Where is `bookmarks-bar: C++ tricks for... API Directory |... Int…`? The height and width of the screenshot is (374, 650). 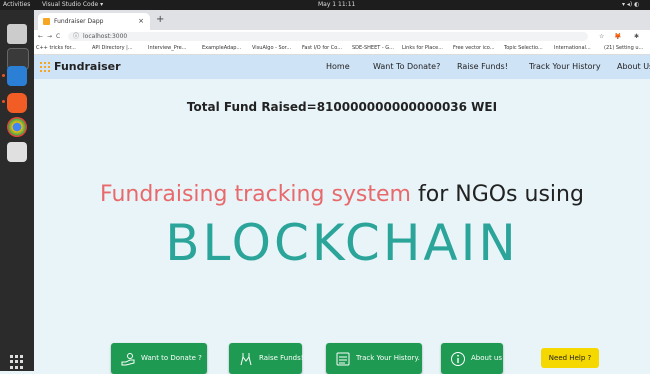 bookmarks-bar: C++ tricks for... API Directory |... Int… is located at coordinates (342, 49).